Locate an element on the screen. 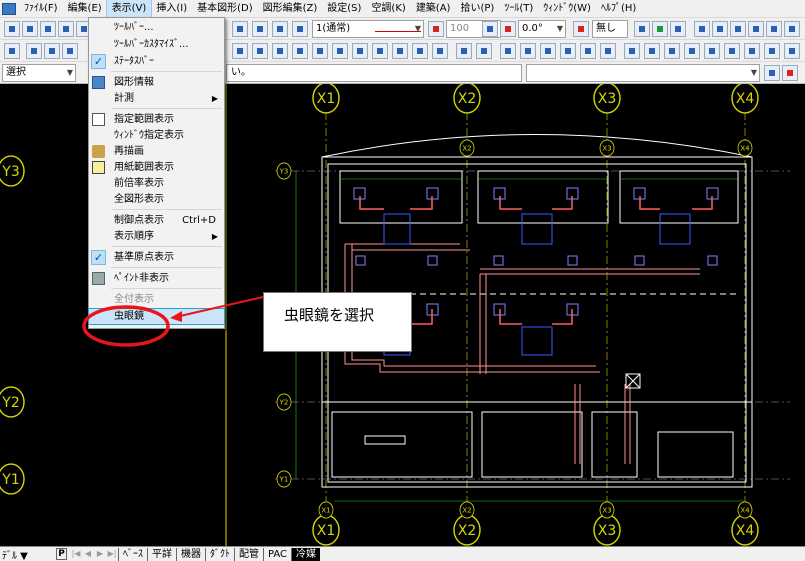 The height and width of the screenshot is (561, 805). menu-item-control-points: 制御点表示 Ctrl+D is located at coordinates (156, 220).